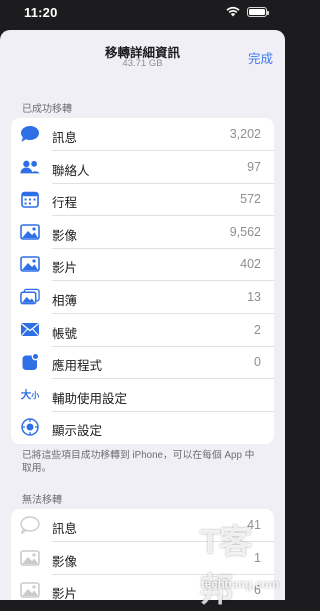  I want to click on accessibility-text-size-icon: 大小, so click(30, 395).